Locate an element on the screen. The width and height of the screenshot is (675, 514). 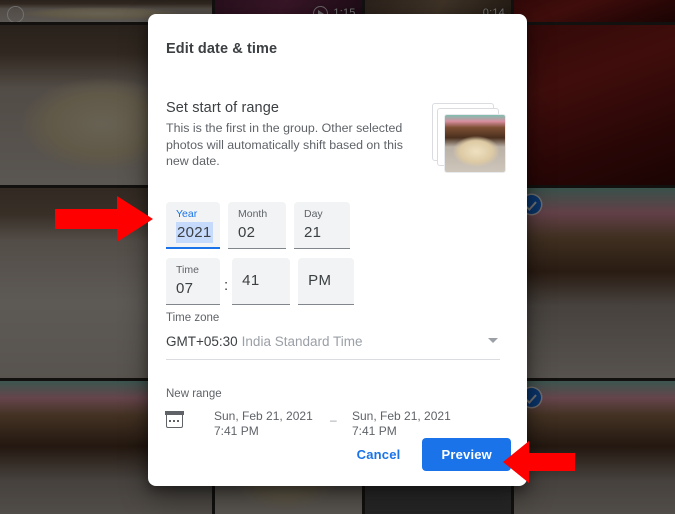
hour-field-label: Time is located at coordinates (187, 270).